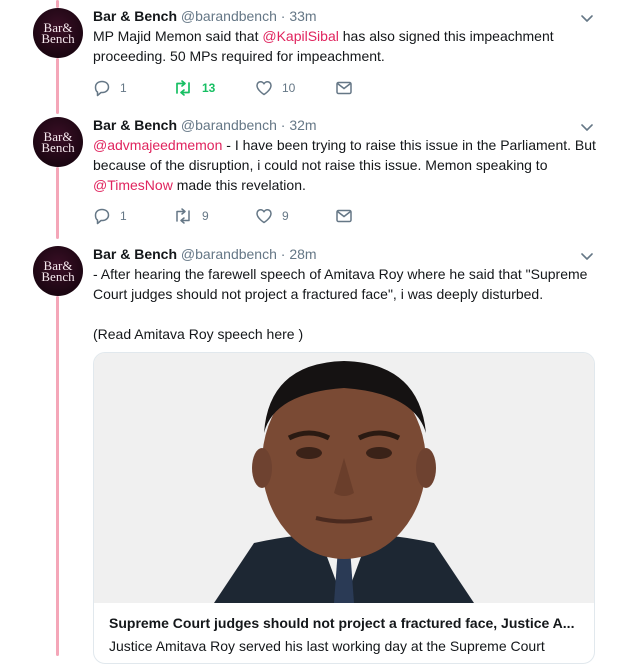  I want to click on mention-link: @advmajeedmemon, so click(157, 145).